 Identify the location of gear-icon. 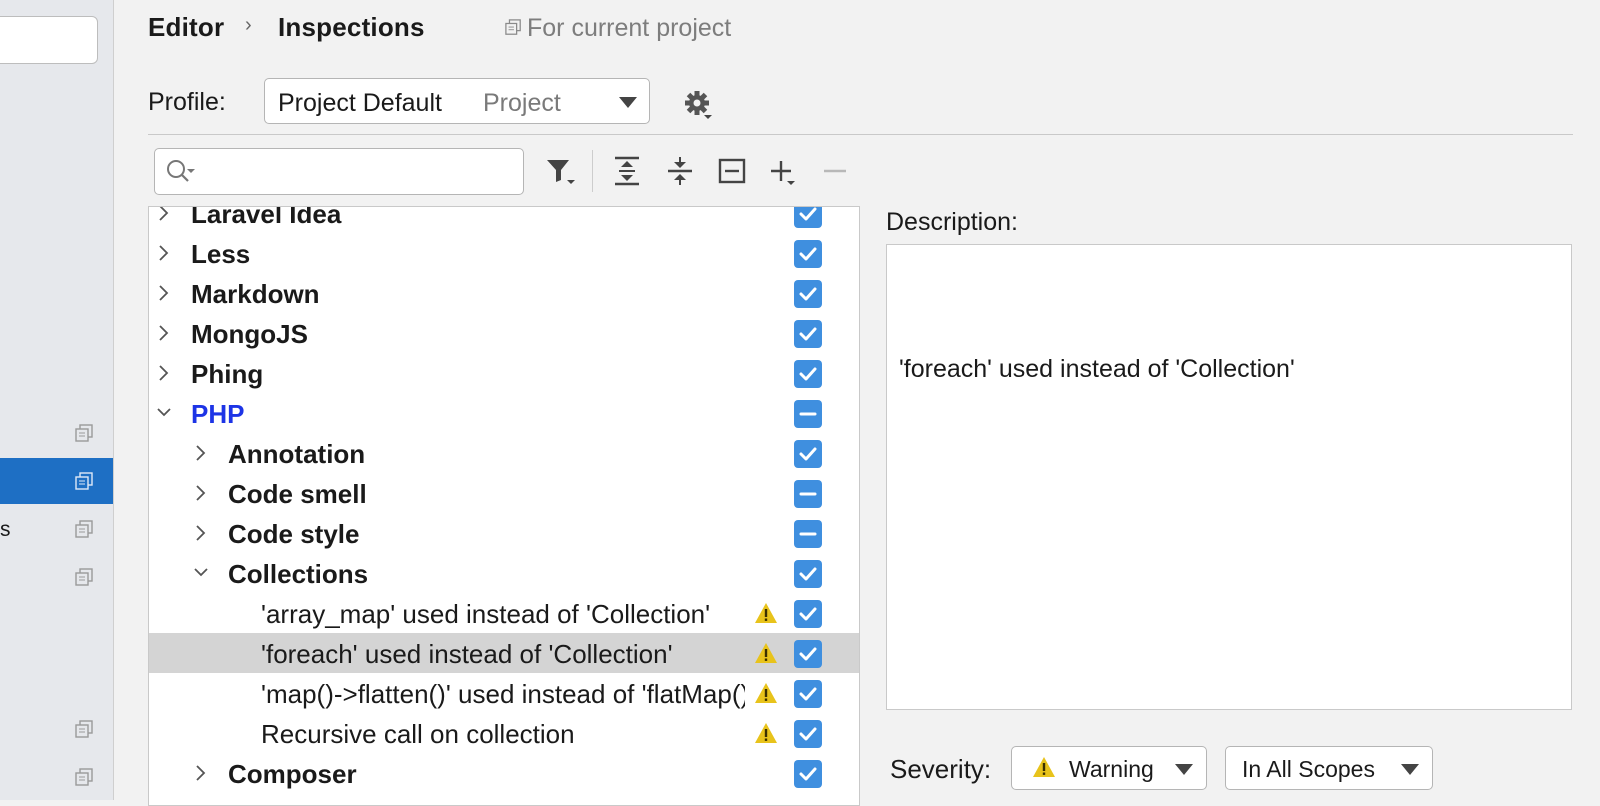
(699, 105).